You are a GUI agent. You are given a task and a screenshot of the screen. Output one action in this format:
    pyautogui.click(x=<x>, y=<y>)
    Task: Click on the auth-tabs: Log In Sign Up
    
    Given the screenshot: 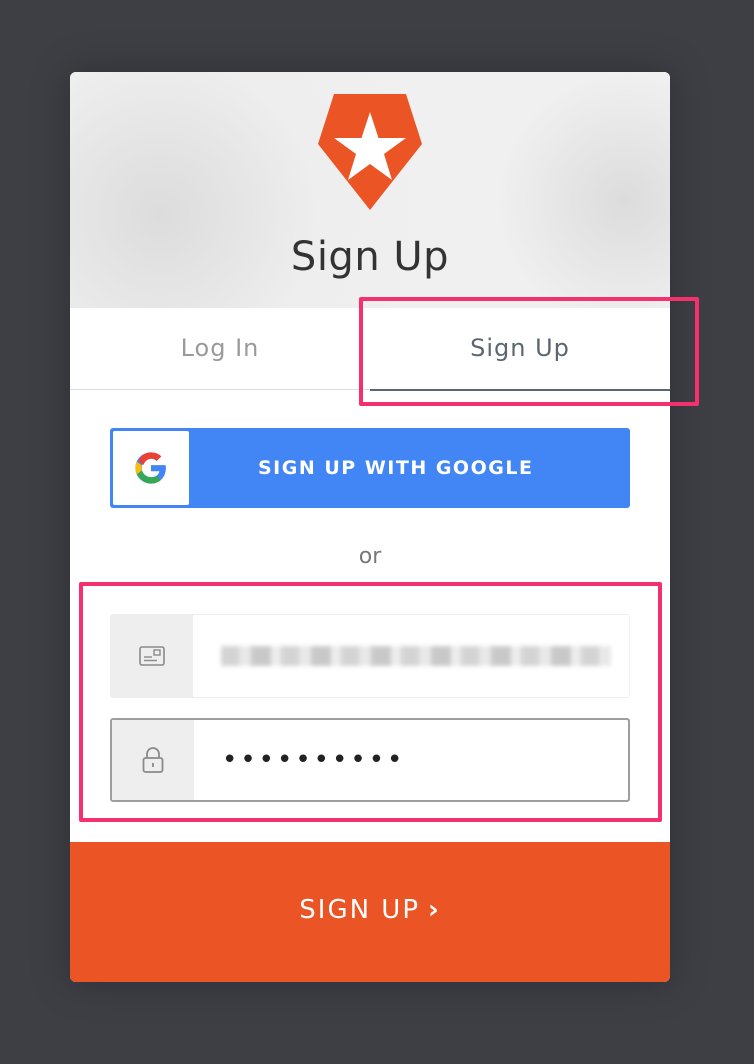 What is the action you would take?
    pyautogui.click(x=370, y=349)
    